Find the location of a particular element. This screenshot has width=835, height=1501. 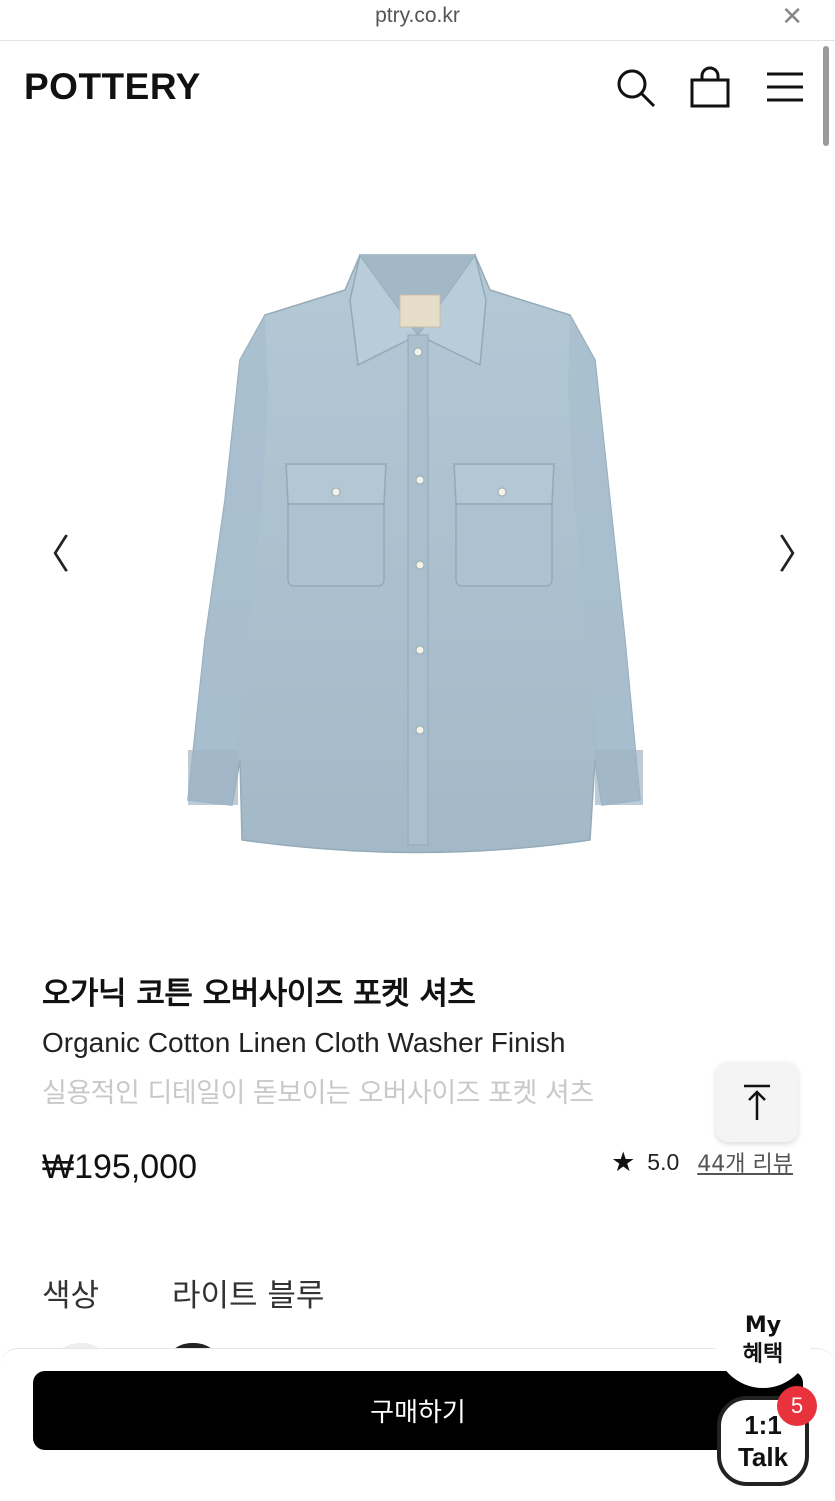

menu-icon is located at coordinates (786, 88).